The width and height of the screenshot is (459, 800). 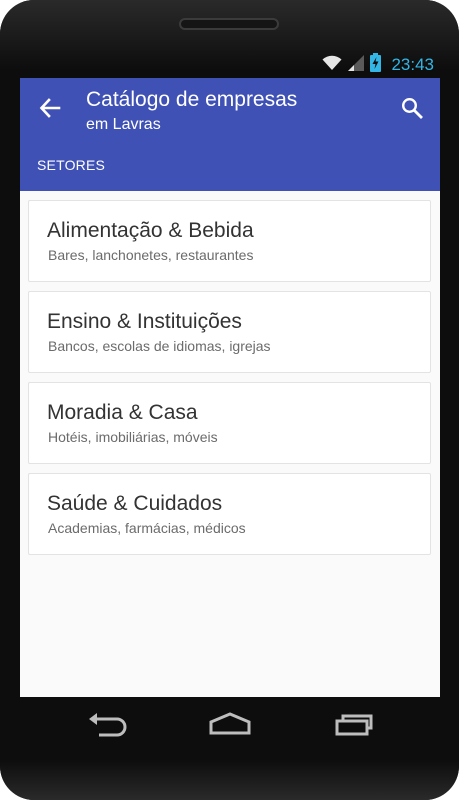 I want to click on sector-title: Ensino & Instituições, so click(x=144, y=321).